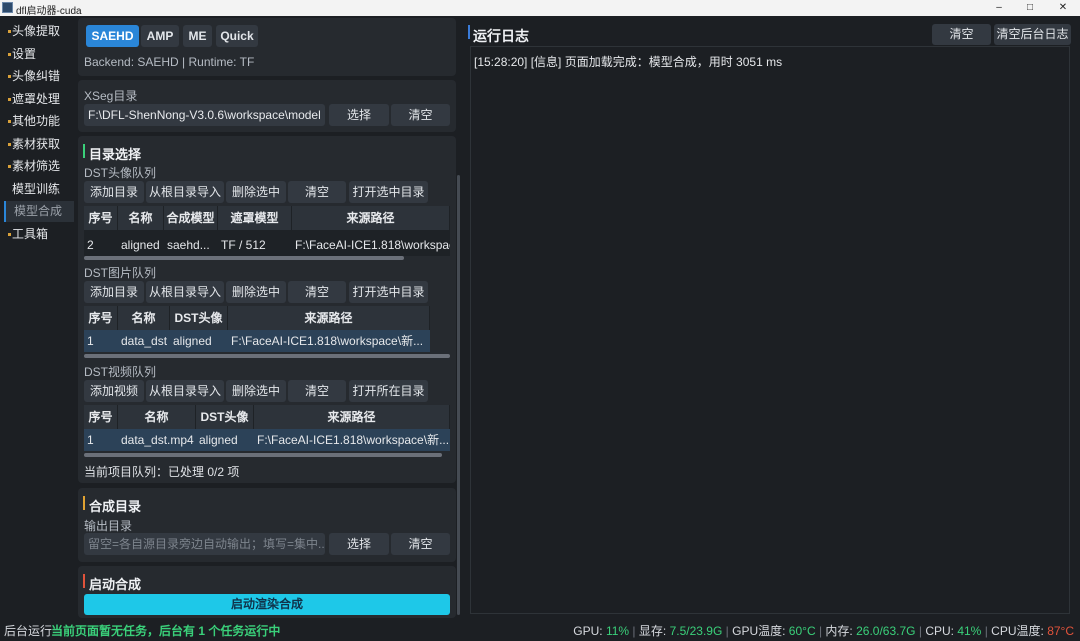 The width and height of the screenshot is (1080, 641). What do you see at coordinates (1032, 34) in the screenshot?
I see `clear-bg-log-button: 清空后台日志` at bounding box center [1032, 34].